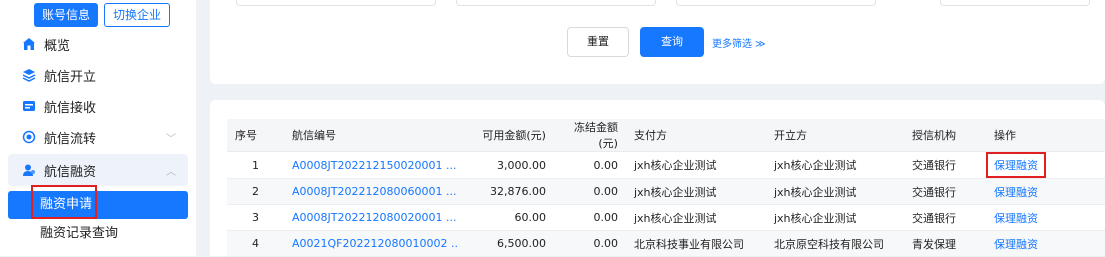  Describe the element at coordinates (29, 137) in the screenshot. I see `transfer-icon` at that location.